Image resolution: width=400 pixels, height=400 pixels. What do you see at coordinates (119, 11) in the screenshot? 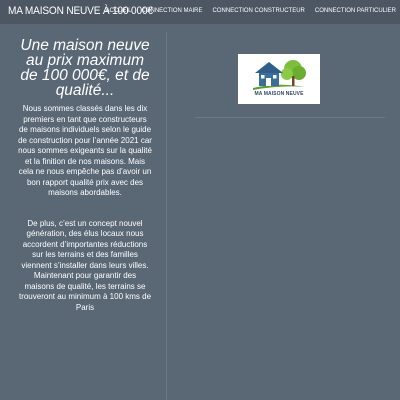
I see `nav-accueil: ACCUEIL` at bounding box center [119, 11].